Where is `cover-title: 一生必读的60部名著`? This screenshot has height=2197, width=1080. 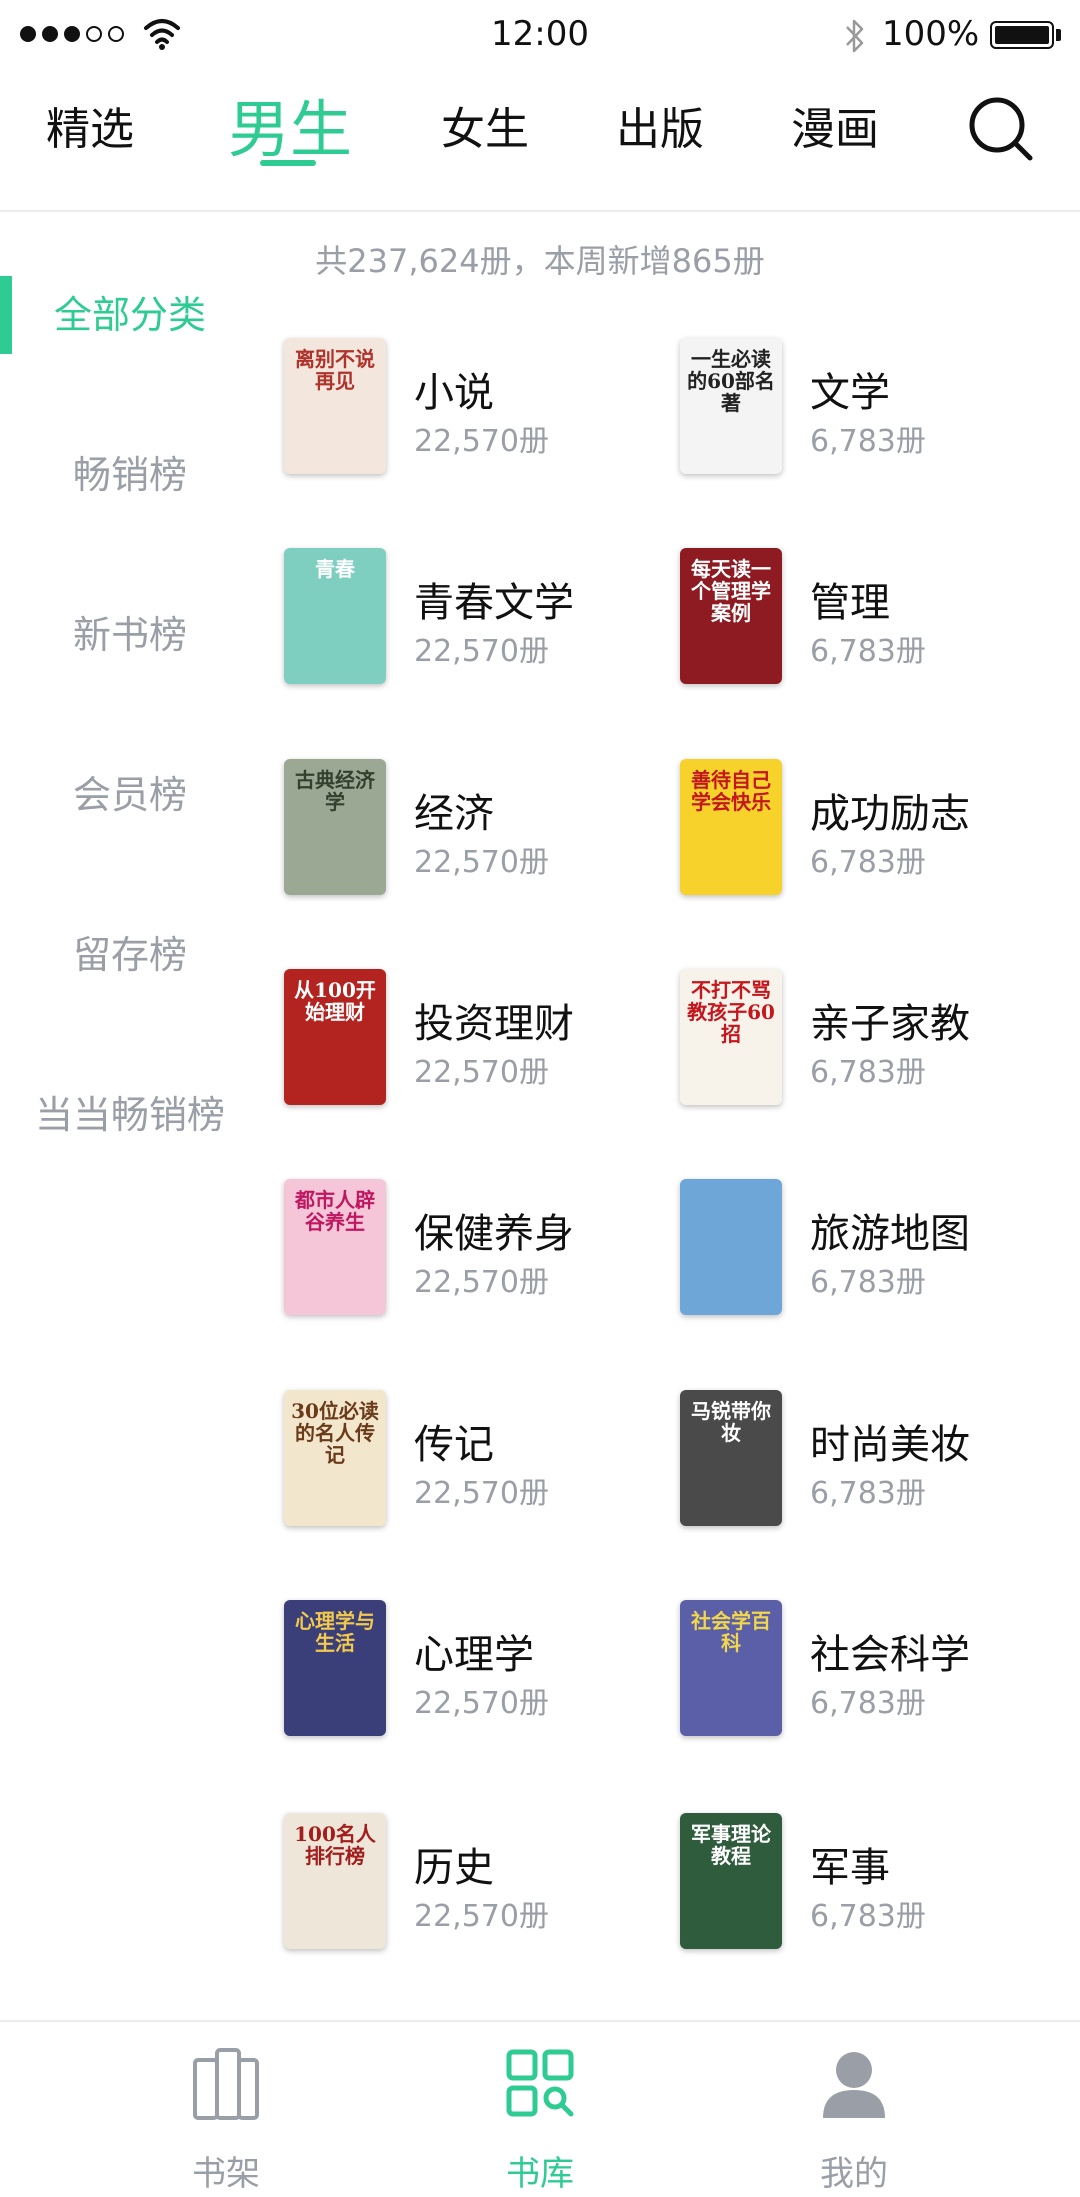 cover-title: 一生必读的60部名著 is located at coordinates (731, 381).